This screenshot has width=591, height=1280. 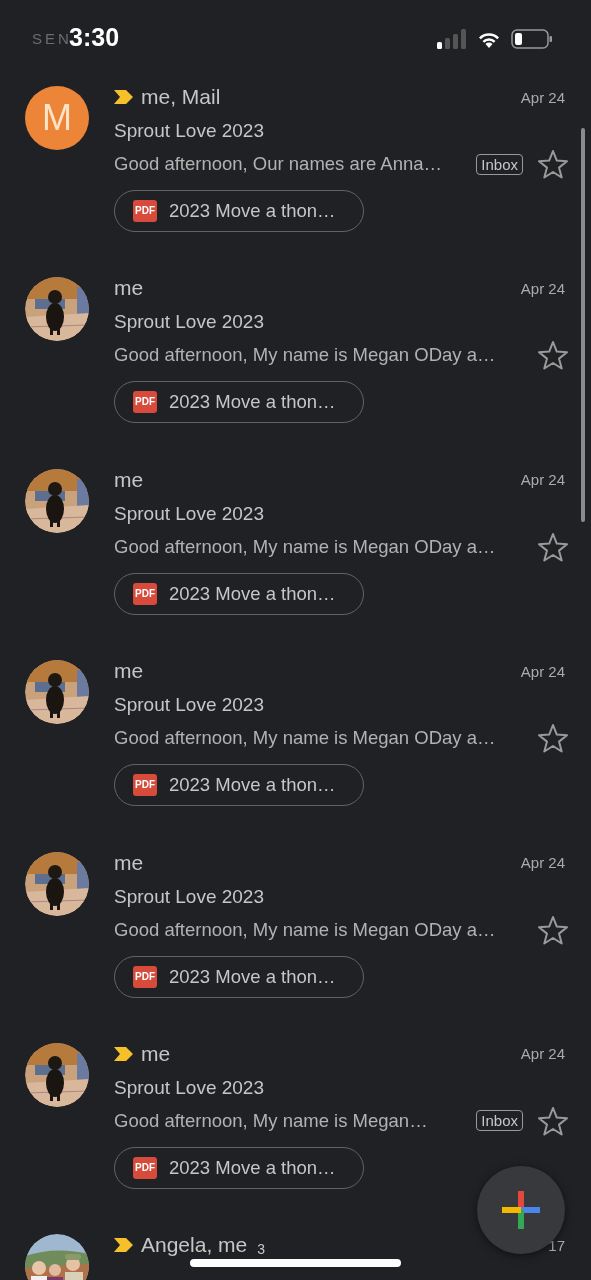 I want to click on battery-icon, so click(x=532, y=39).